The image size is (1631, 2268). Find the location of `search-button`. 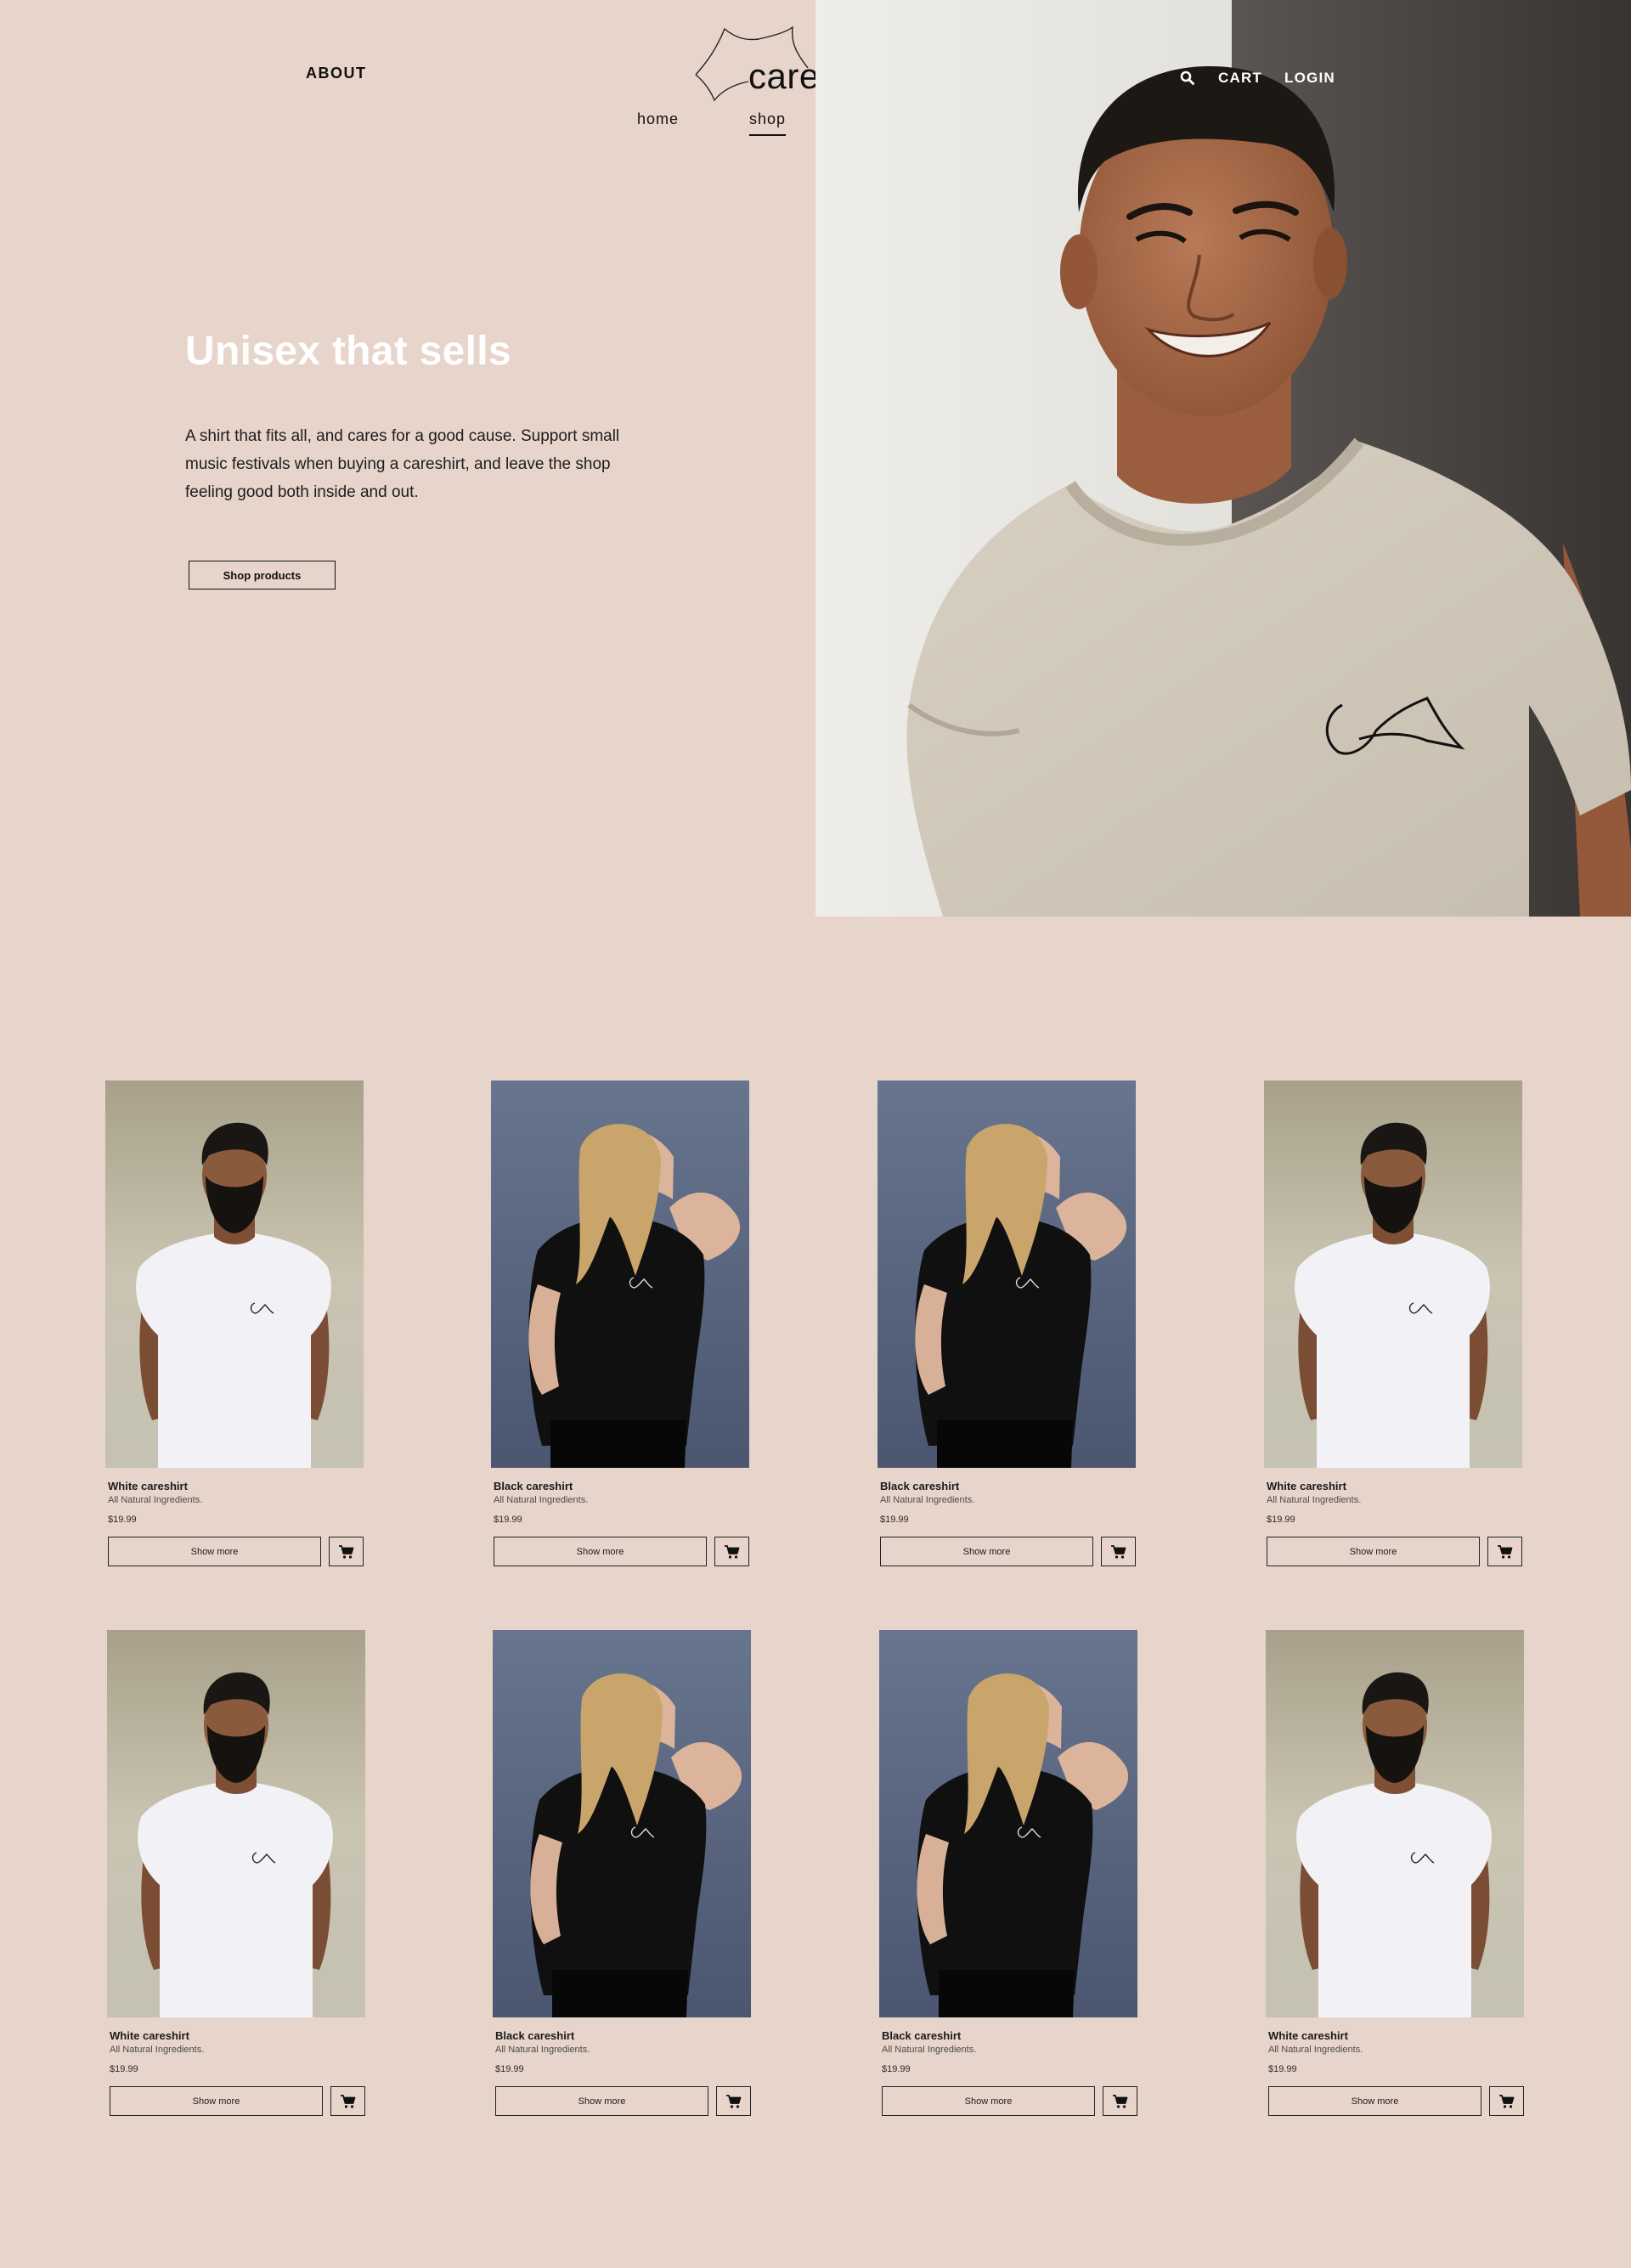

search-button is located at coordinates (1187, 78).